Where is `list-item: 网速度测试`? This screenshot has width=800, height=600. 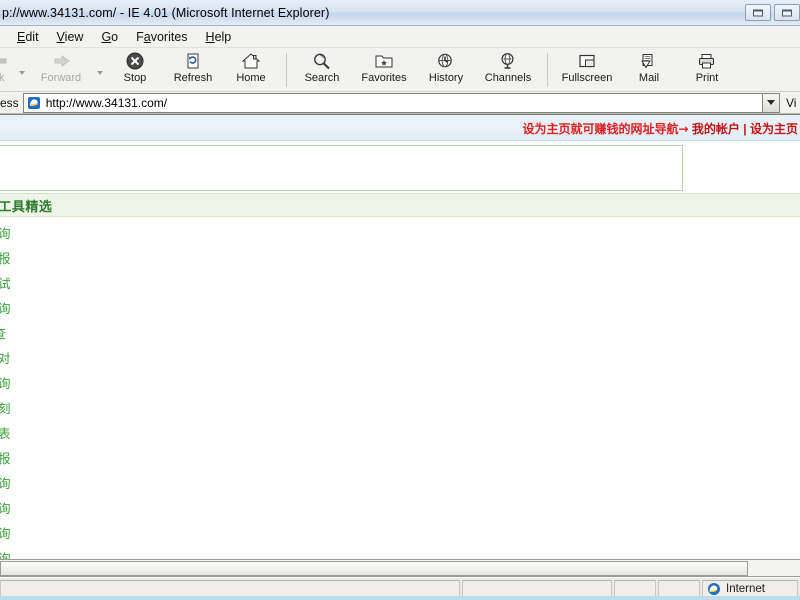 list-item: 网速度测试 is located at coordinates (32, 283).